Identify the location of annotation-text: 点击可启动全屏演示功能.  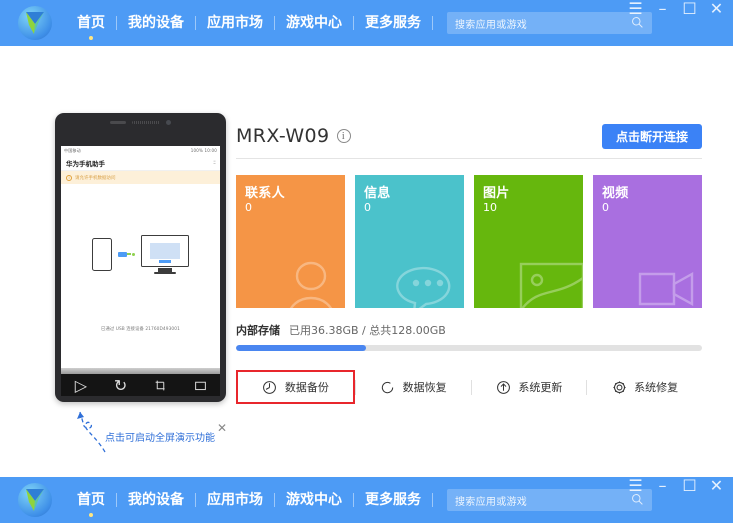
(160, 438).